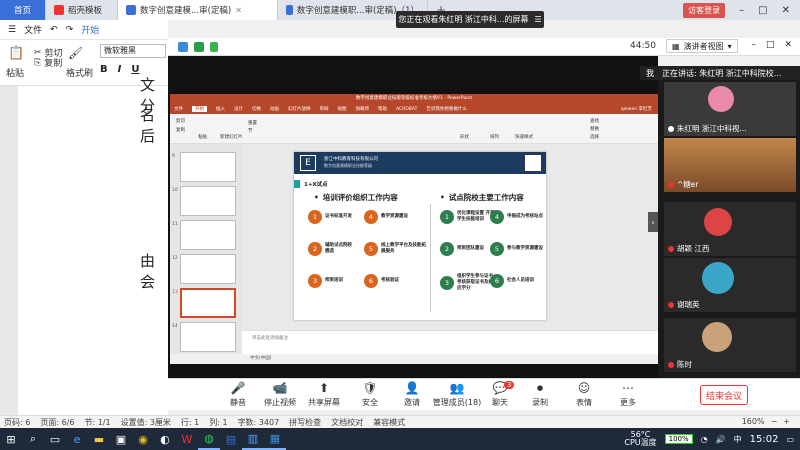  I want to click on network-icon: ◔, so click(704, 439).